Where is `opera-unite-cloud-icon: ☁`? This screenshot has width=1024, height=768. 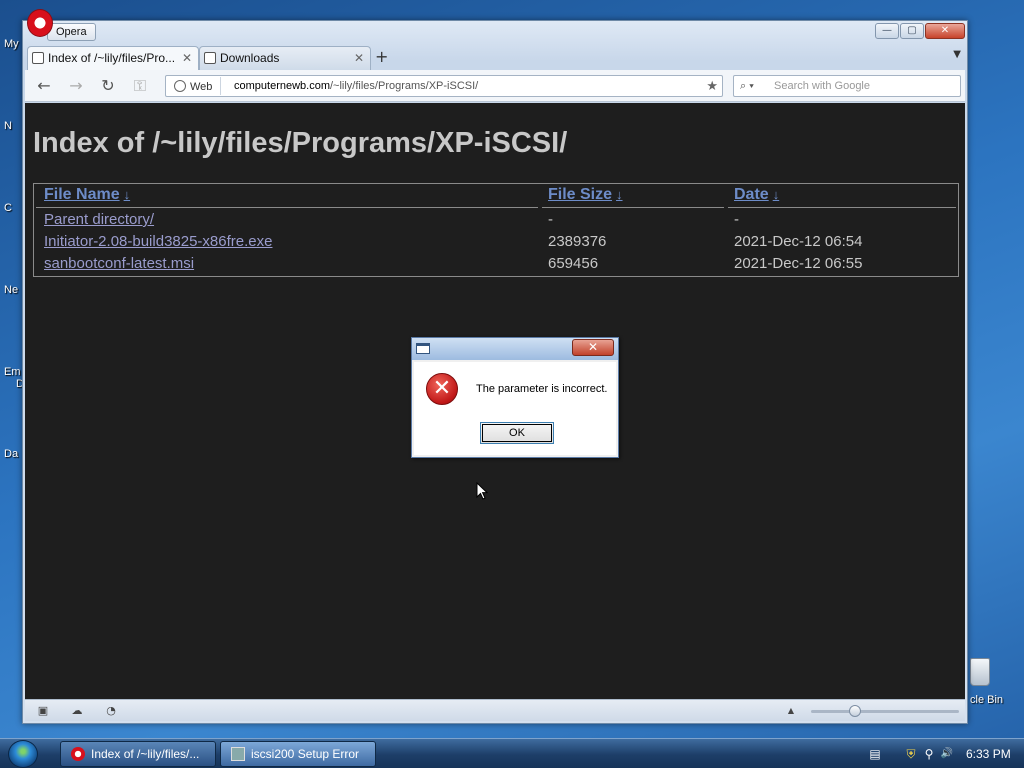 opera-unite-cloud-icon: ☁ is located at coordinates (77, 710).